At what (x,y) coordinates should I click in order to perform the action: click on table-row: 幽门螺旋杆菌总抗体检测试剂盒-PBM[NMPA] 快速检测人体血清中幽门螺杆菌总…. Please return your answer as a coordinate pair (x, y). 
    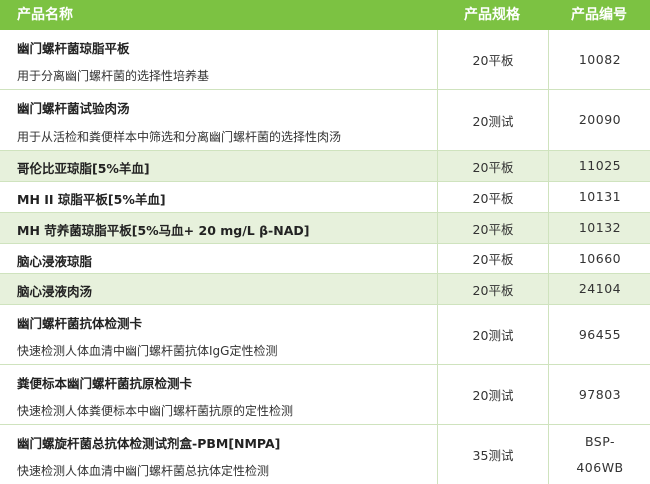
    Looking at the image, I should click on (325, 454).